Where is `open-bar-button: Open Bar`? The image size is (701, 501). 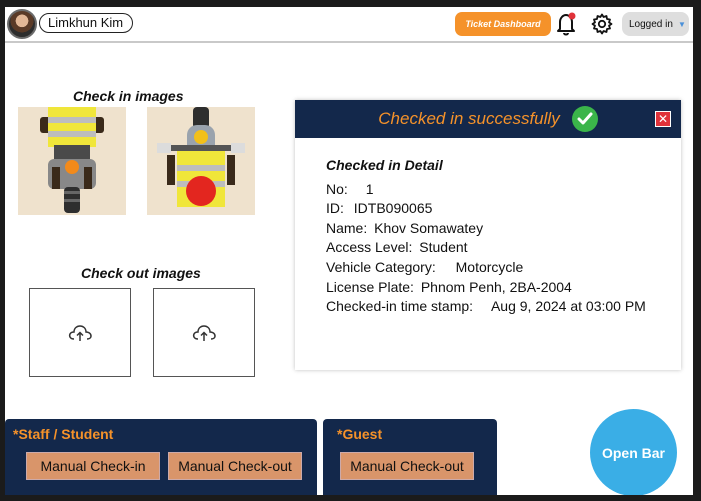 open-bar-button: Open Bar is located at coordinates (633, 452).